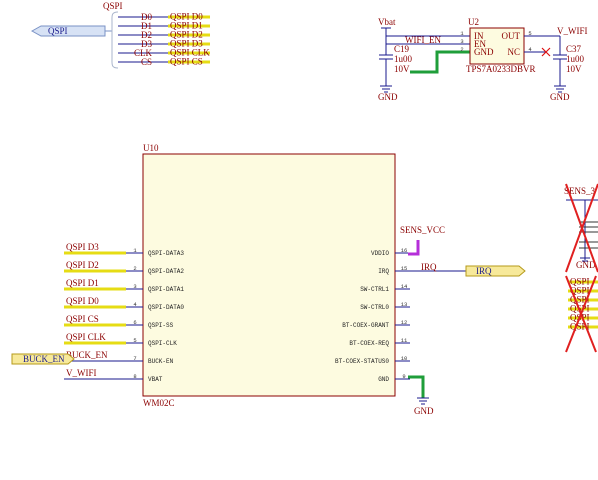 The height and width of the screenshot is (480, 598). Describe the element at coordinates (113, 6) in the screenshot. I see `qspi-bus-title: QSPI` at that location.